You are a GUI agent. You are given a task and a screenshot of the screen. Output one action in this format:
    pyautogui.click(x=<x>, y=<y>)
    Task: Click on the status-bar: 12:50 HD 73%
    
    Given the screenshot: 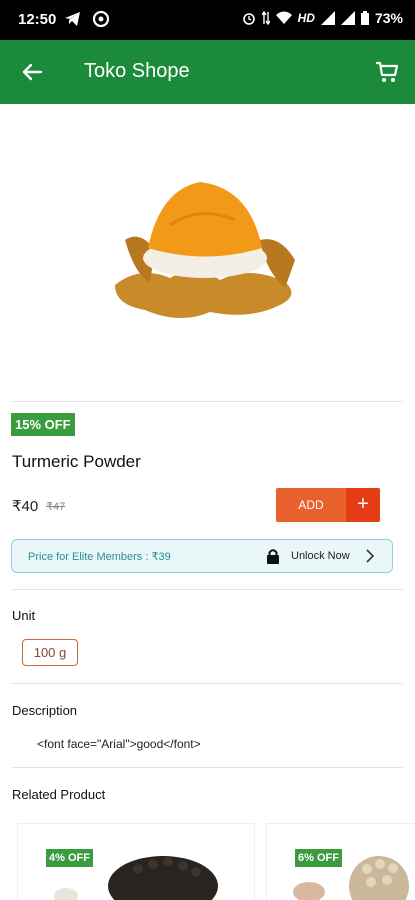 What is the action you would take?
    pyautogui.click(x=207, y=20)
    